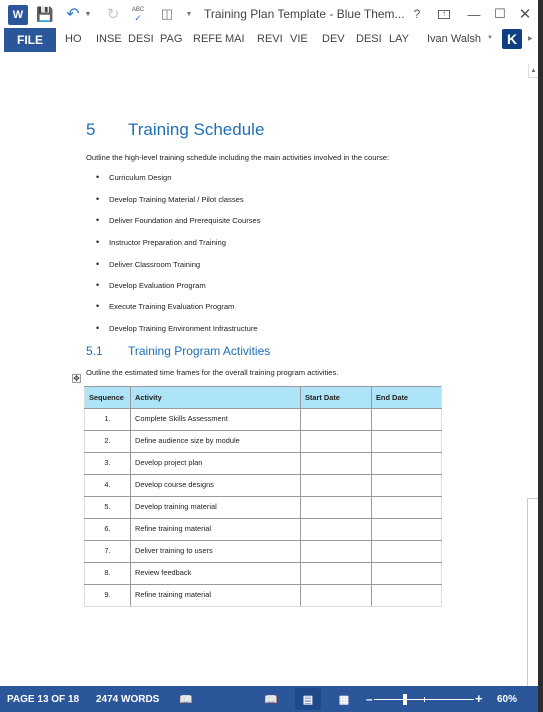 This screenshot has height=712, width=543. Describe the element at coordinates (207, 39) in the screenshot. I see `tab-references: REFE` at that location.